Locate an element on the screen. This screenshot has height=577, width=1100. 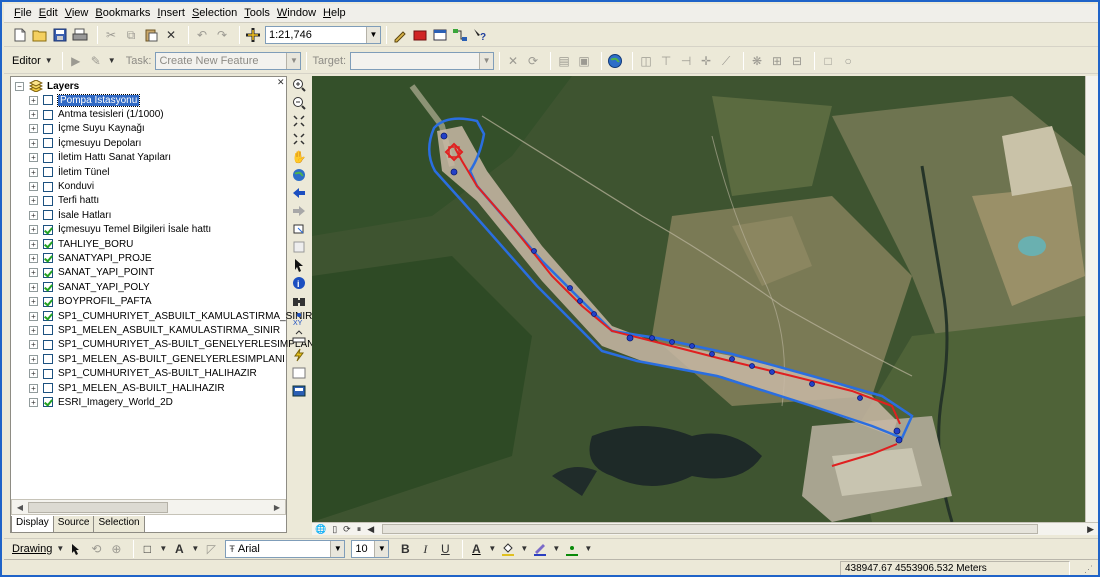
rotate-tool-icon: ⟳ is located at coordinates (533, 61).